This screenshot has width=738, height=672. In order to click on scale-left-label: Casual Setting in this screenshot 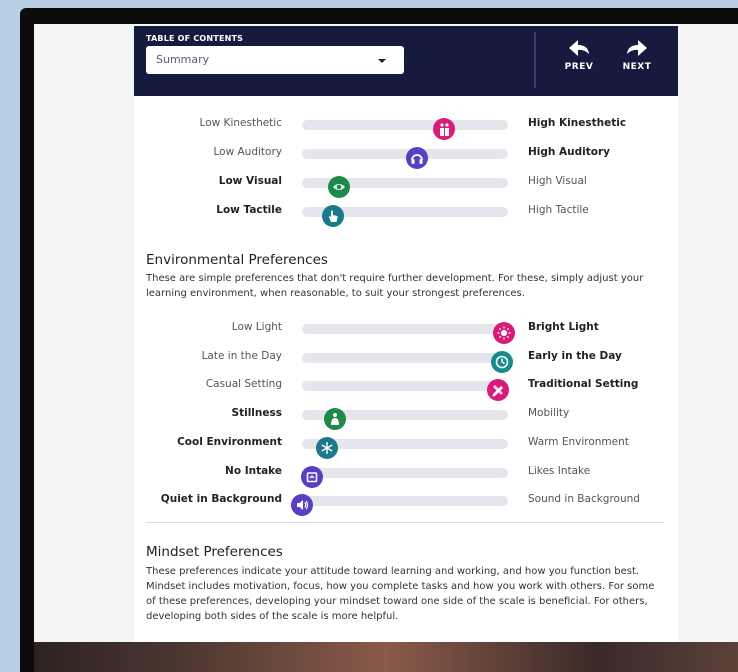, I will do `click(243, 384)`.